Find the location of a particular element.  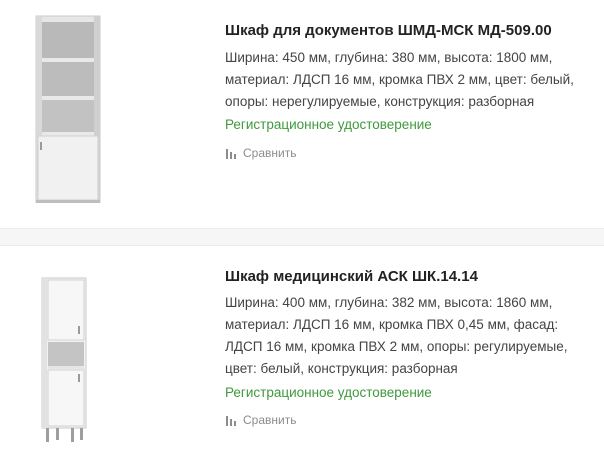

cabinet-open-shelves-icon is located at coordinates (68, 109).